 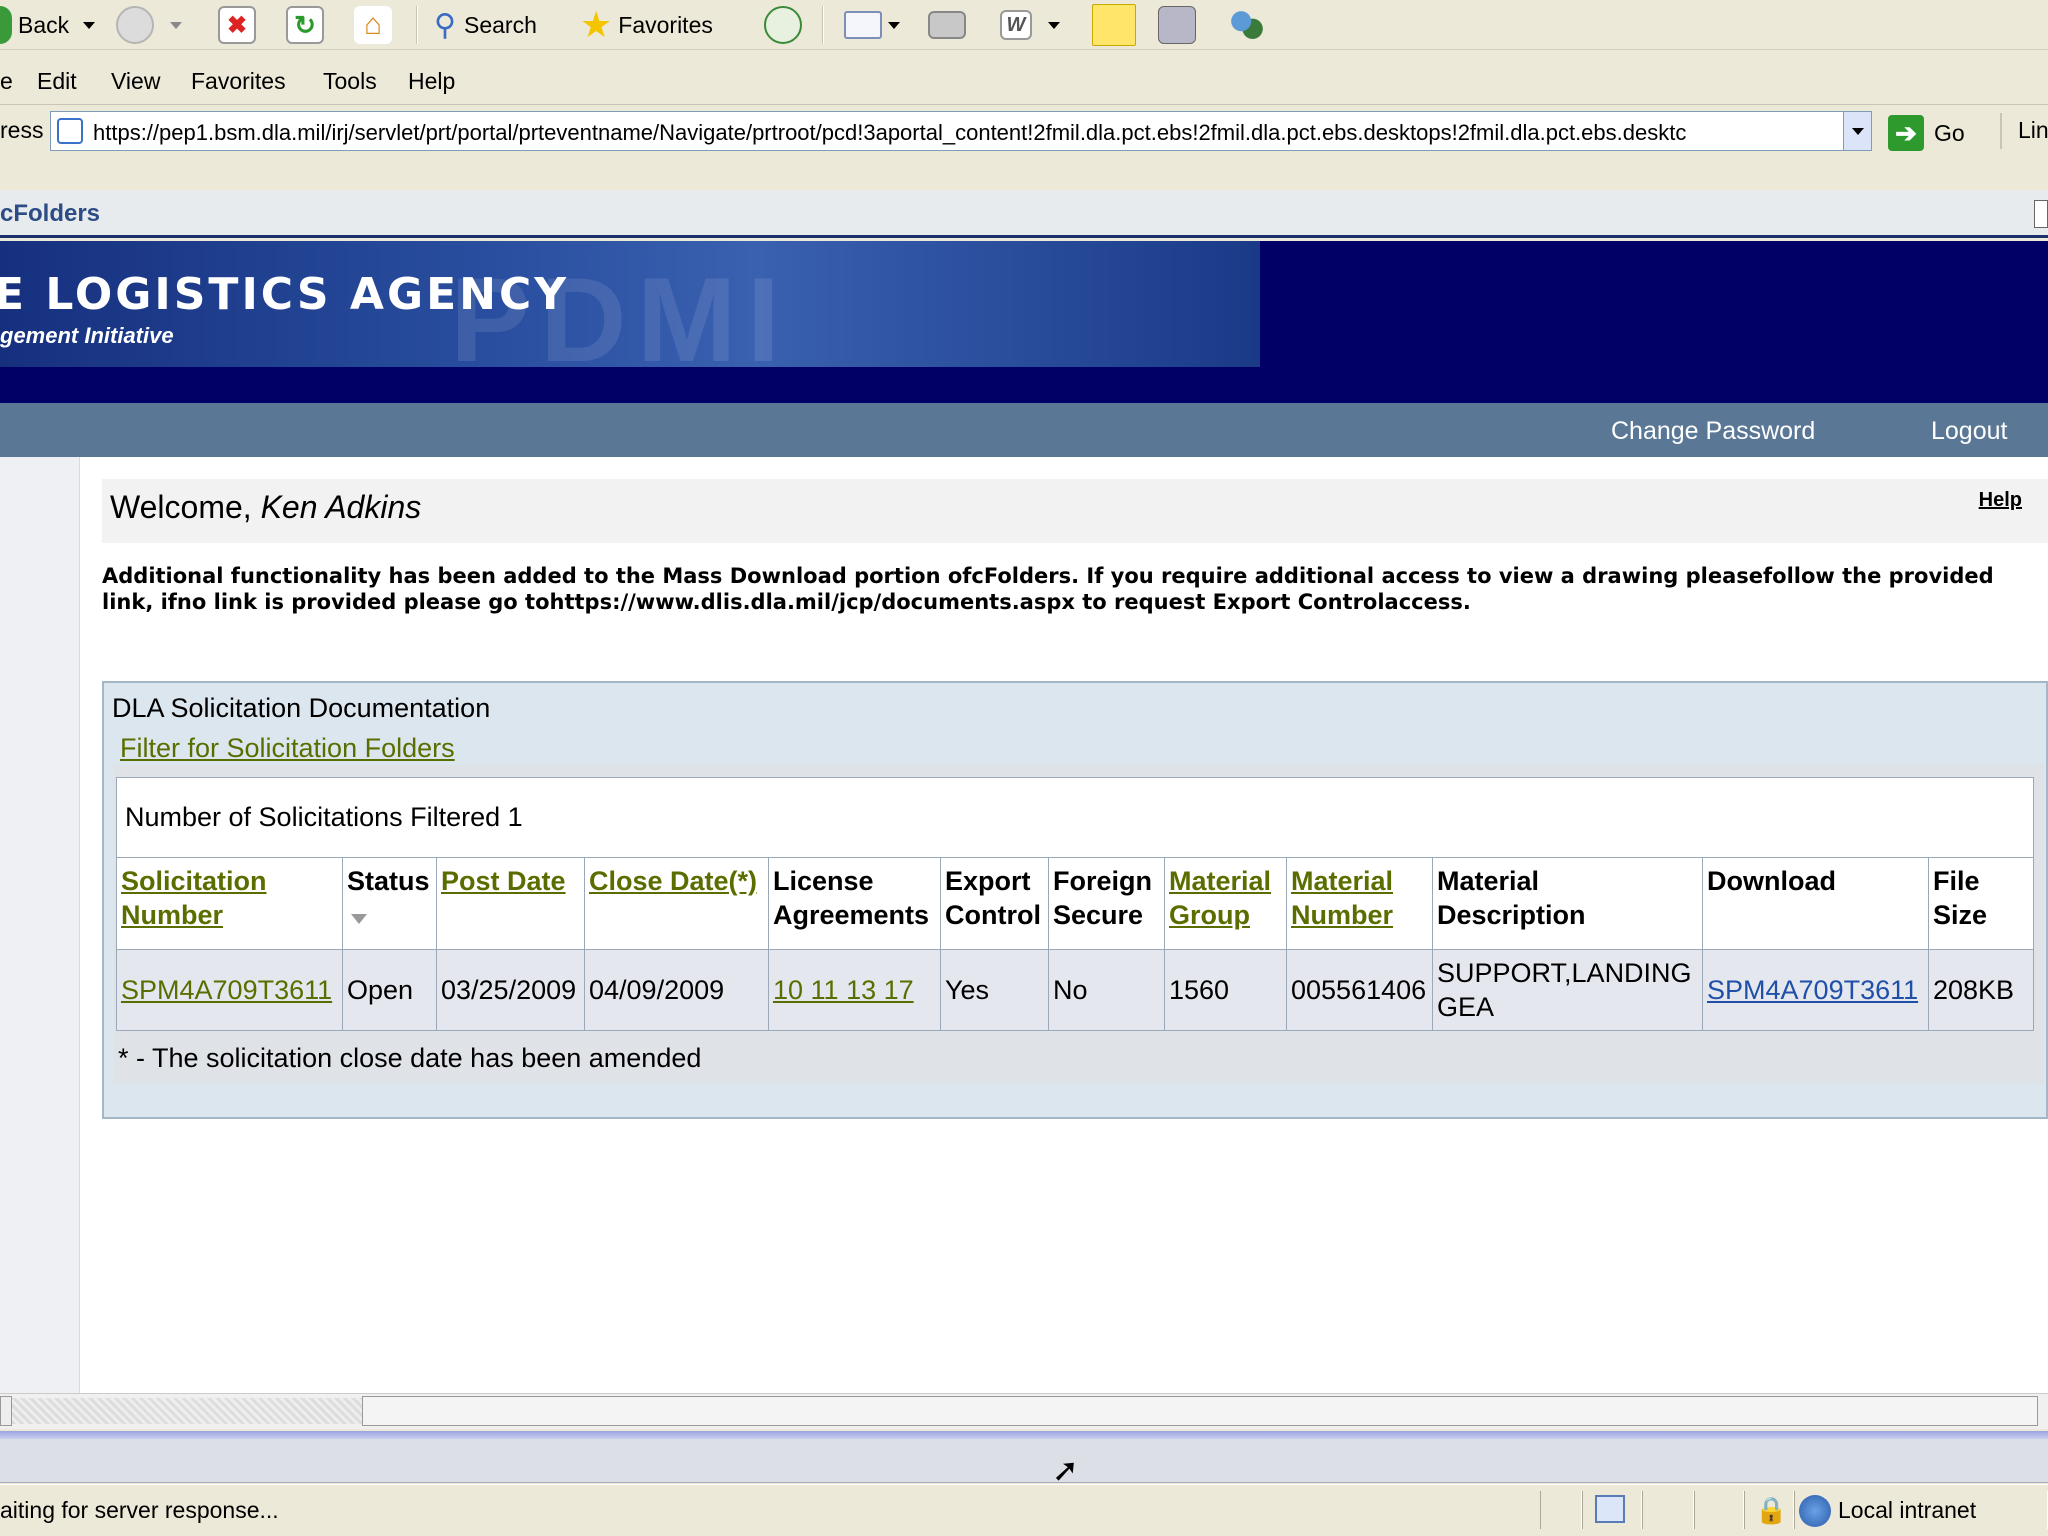 I want to click on zone-text: Local intranet, so click(x=1907, y=1510).